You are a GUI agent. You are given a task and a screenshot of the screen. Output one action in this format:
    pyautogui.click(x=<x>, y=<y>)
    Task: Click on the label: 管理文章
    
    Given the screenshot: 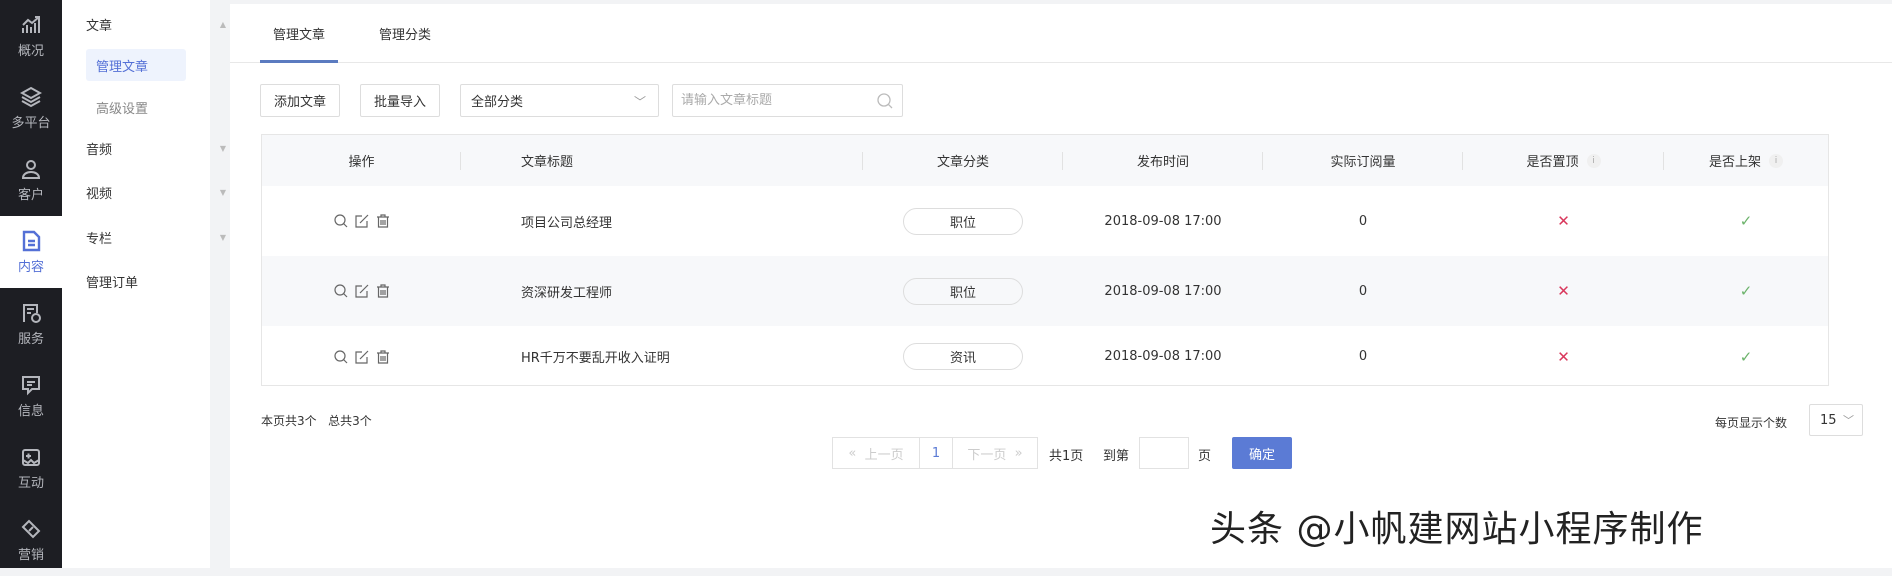 What is the action you would take?
    pyautogui.click(x=122, y=67)
    